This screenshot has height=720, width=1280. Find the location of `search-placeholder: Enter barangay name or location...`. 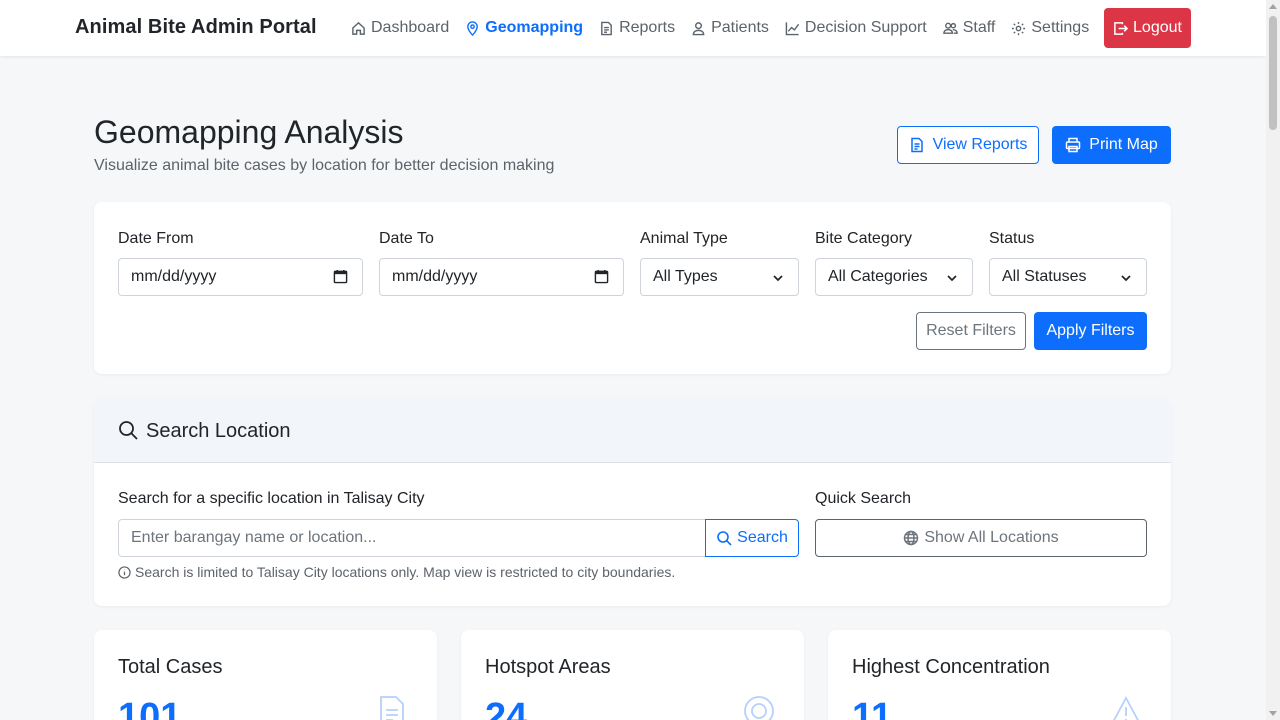

search-placeholder: Enter barangay name or location... is located at coordinates (254, 537).